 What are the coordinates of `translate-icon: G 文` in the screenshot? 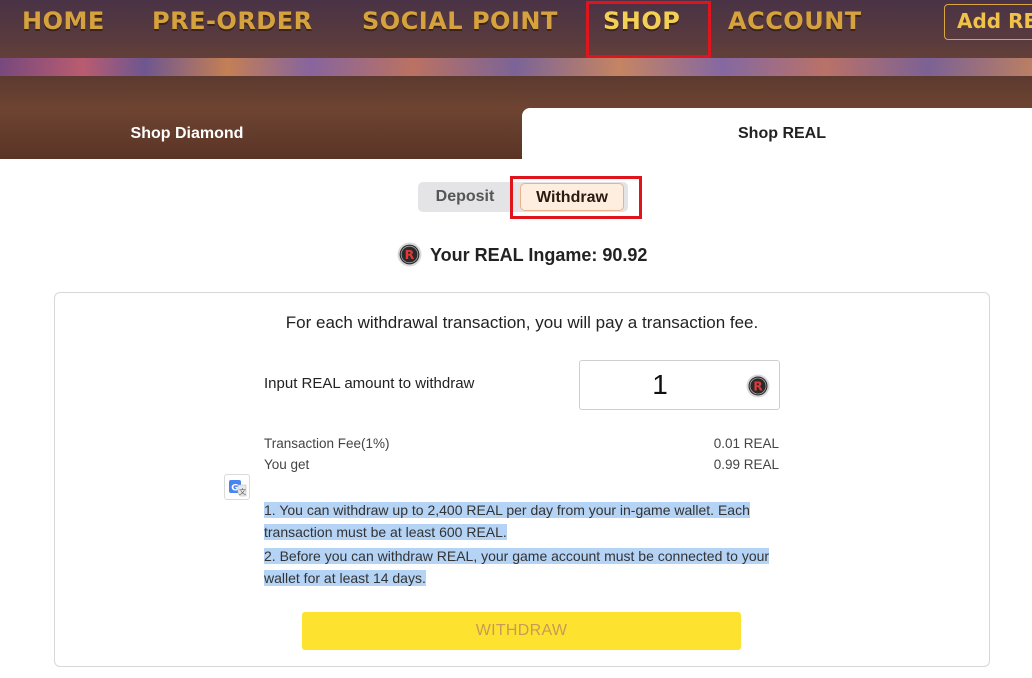 It's located at (237, 487).